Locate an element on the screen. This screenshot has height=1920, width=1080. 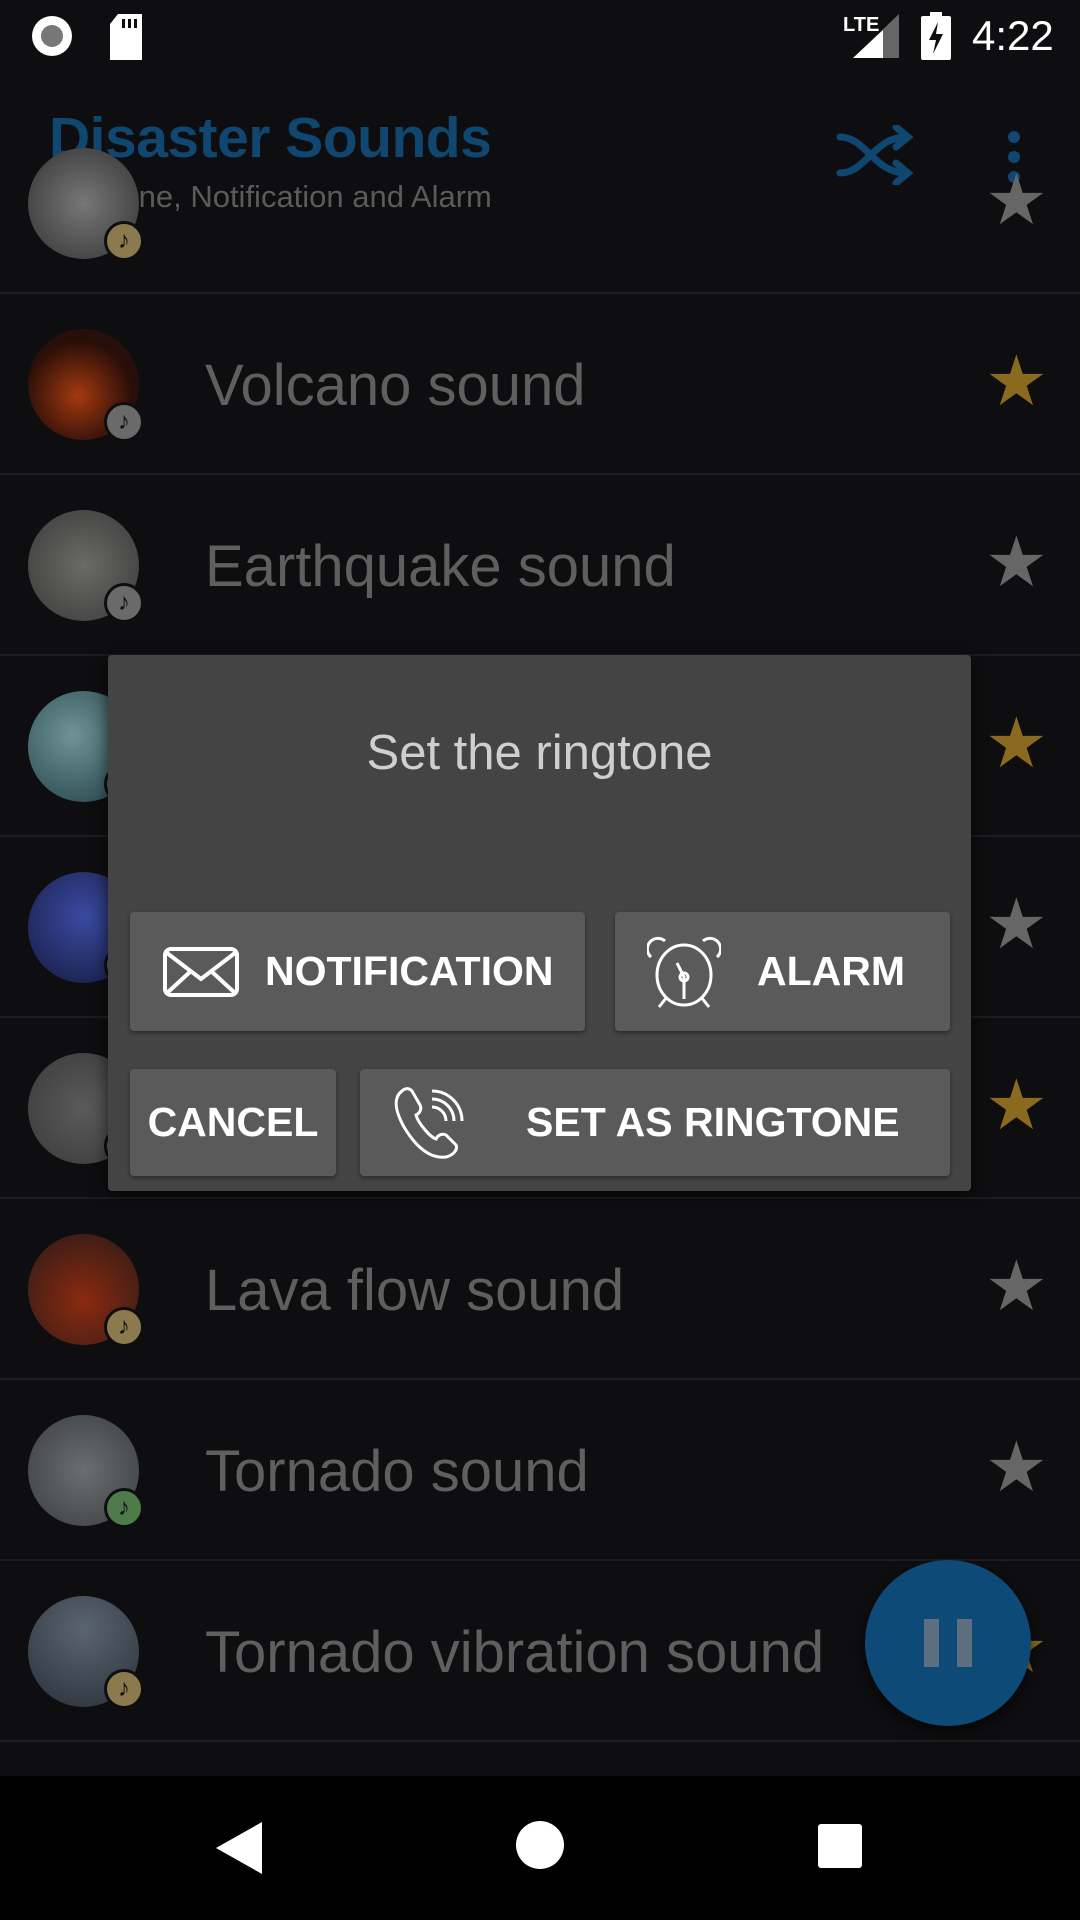
sound-name: Tornado sound is located at coordinates (397, 1471).